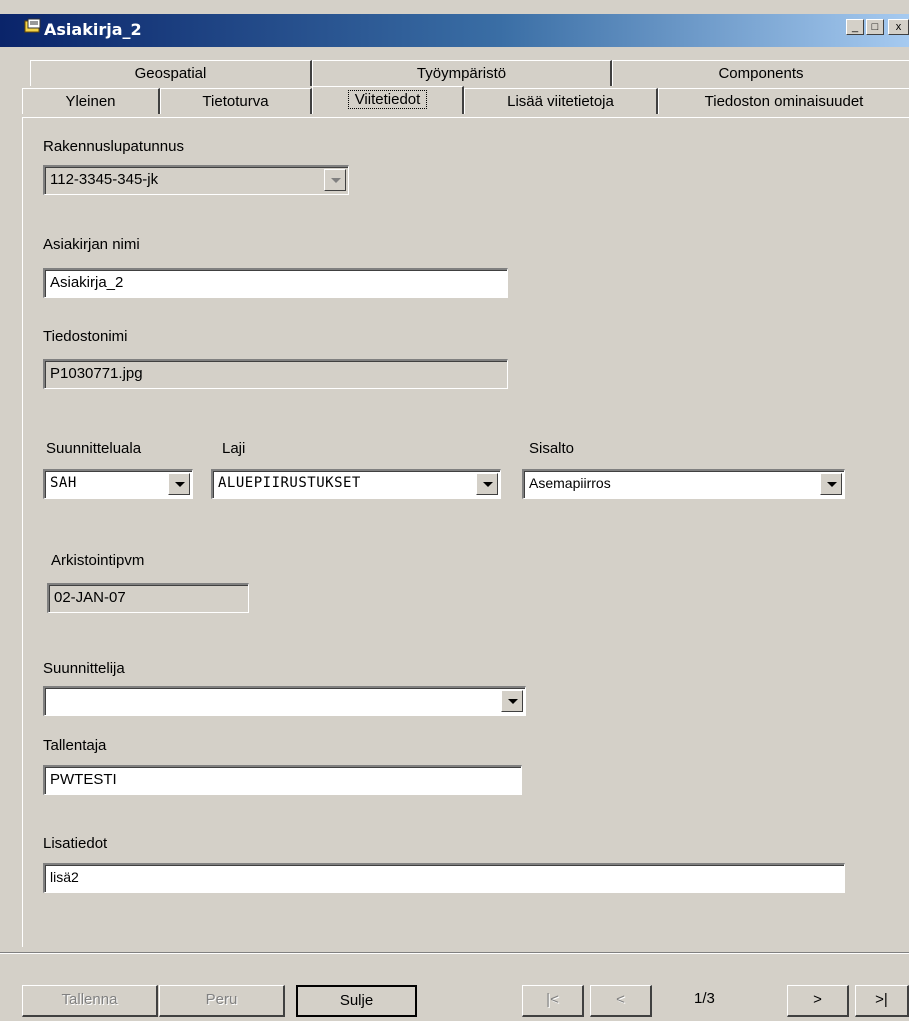 The image size is (909, 1021). I want to click on tab-tyoymparisto: Työympäristö, so click(462, 73).